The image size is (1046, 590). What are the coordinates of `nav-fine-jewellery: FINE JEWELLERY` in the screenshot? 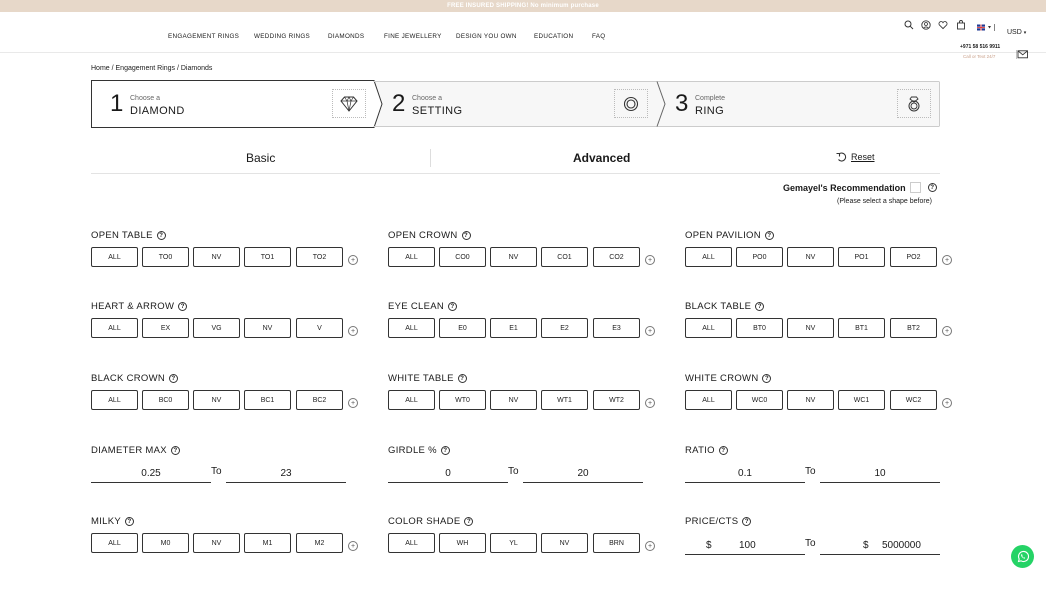 It's located at (413, 36).